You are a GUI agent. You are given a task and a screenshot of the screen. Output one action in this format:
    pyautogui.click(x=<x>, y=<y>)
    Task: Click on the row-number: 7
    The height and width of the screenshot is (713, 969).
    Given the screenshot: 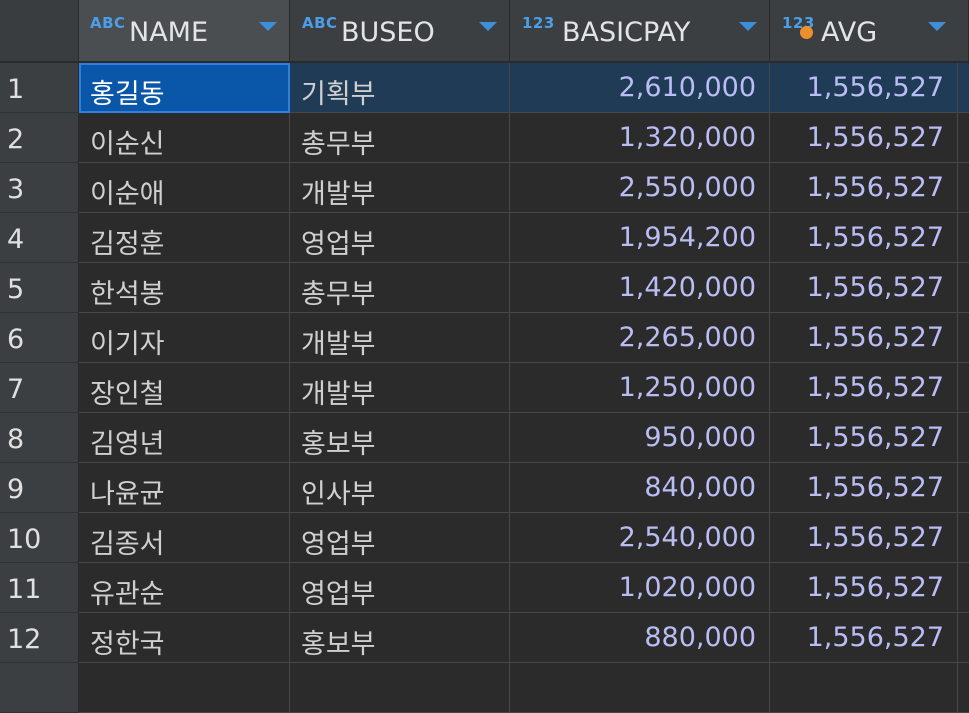 What is the action you would take?
    pyautogui.click(x=39, y=388)
    